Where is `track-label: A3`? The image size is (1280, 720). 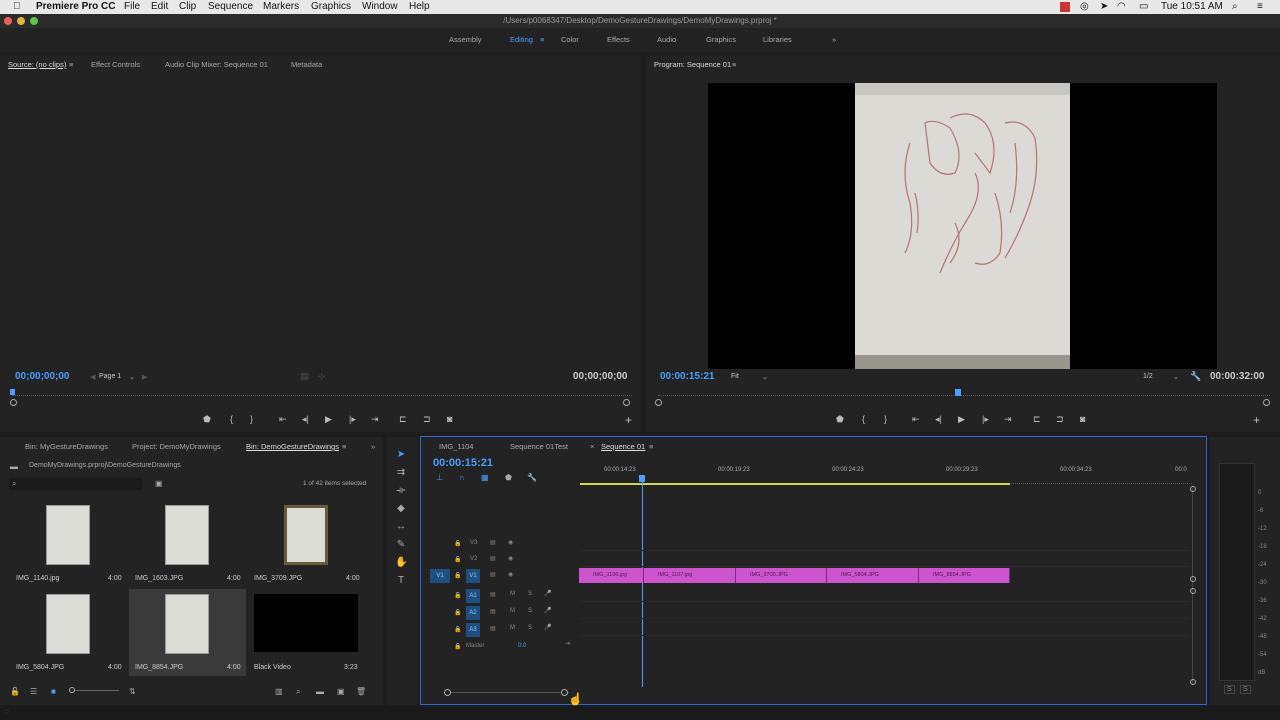
track-label: A3 is located at coordinates (473, 630).